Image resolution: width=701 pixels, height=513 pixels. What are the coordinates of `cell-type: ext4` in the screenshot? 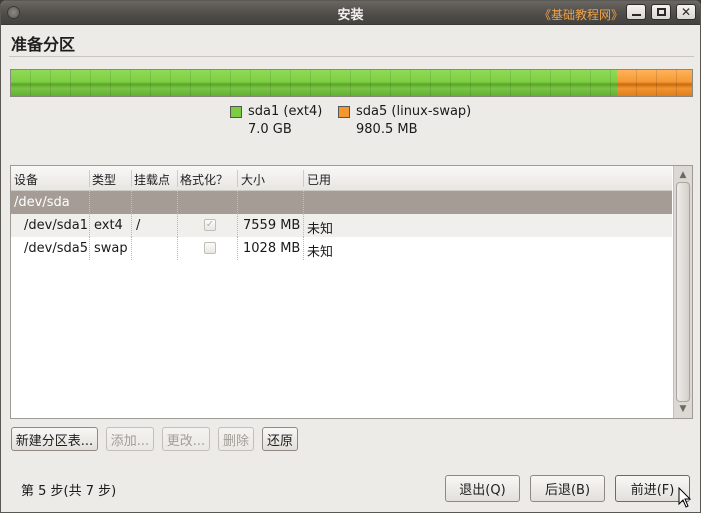 It's located at (108, 225).